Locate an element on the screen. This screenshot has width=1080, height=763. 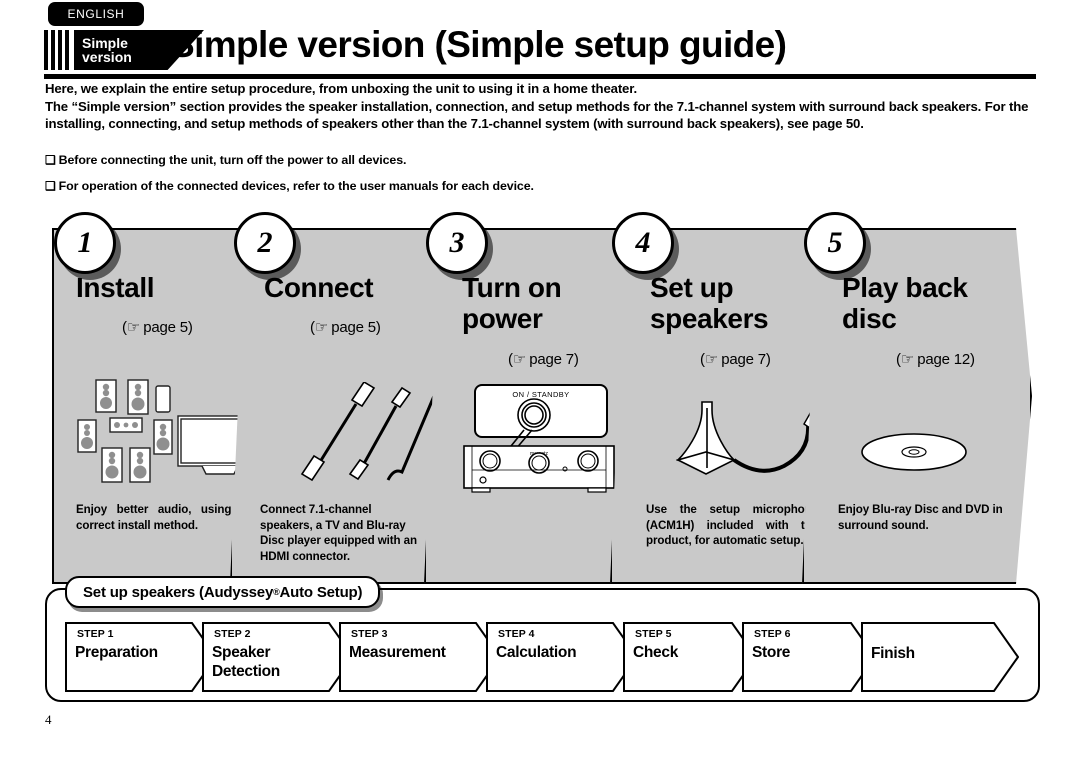
flow-step-1-label: STEP 1 is located at coordinates (95, 634).